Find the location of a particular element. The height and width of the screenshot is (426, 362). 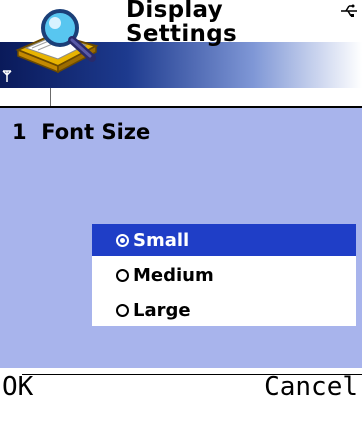

ok-softkey: OK is located at coordinates (17, 387).